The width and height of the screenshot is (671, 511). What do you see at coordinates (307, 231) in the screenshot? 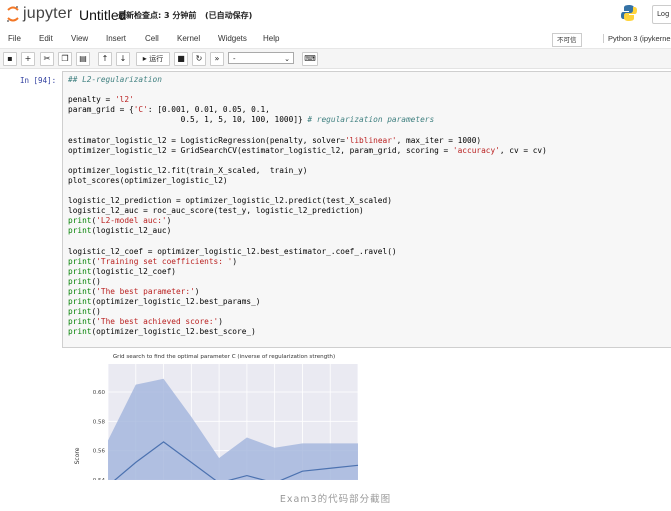
I see `code-line: print(logistic_l2_auc)` at bounding box center [307, 231].